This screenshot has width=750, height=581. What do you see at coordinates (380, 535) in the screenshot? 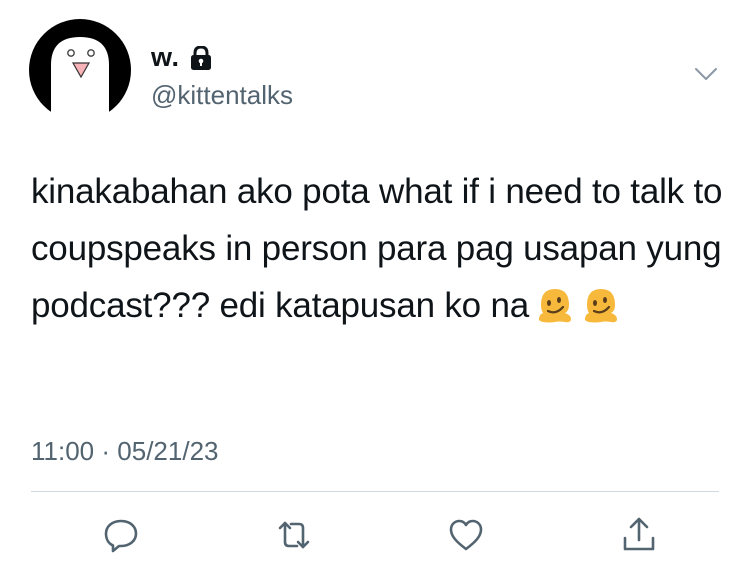
I see `action-bar` at bounding box center [380, 535].